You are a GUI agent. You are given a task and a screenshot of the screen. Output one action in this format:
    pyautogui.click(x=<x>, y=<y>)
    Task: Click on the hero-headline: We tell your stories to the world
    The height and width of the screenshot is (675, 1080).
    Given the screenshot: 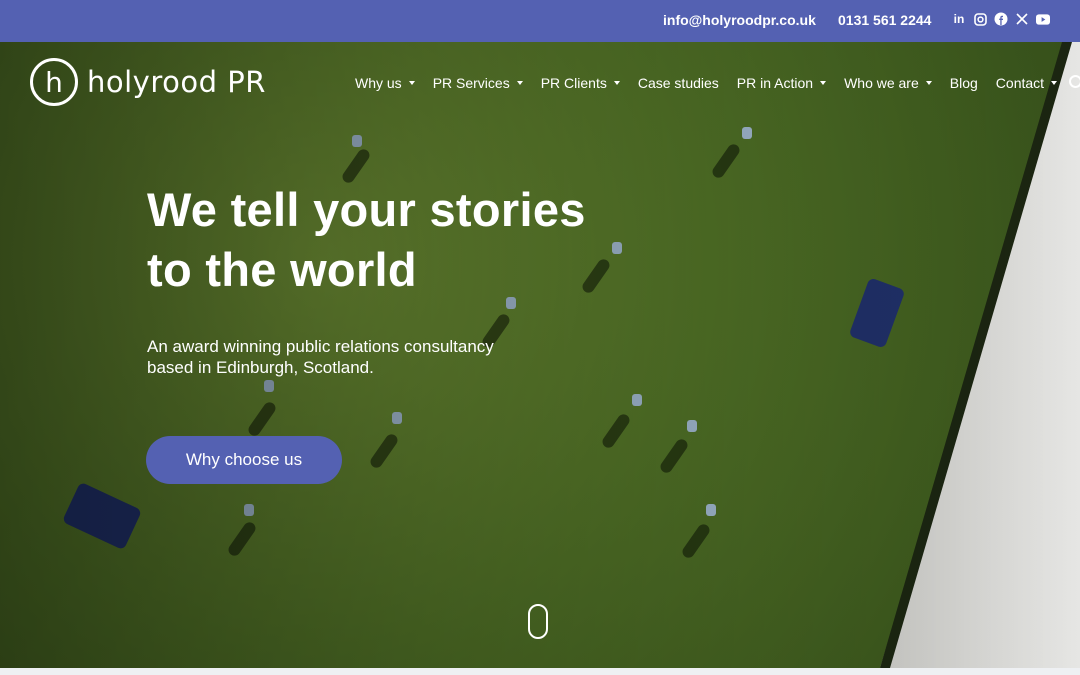 What is the action you would take?
    pyautogui.click(x=407, y=240)
    